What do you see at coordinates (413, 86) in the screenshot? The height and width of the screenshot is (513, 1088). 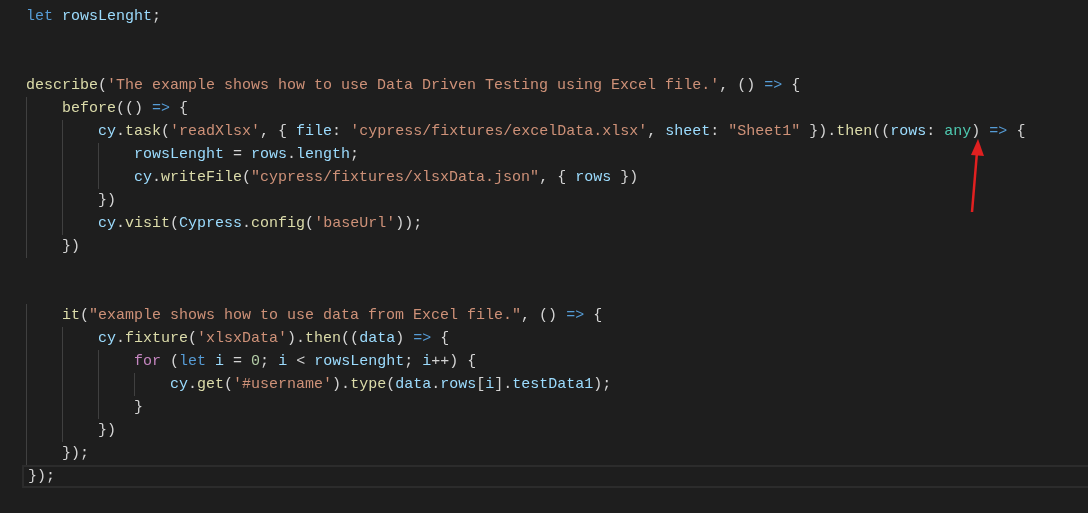 I see `code-line: describe('The example shows how to use Data Driven Testing using Excel file.', () => {` at bounding box center [413, 86].